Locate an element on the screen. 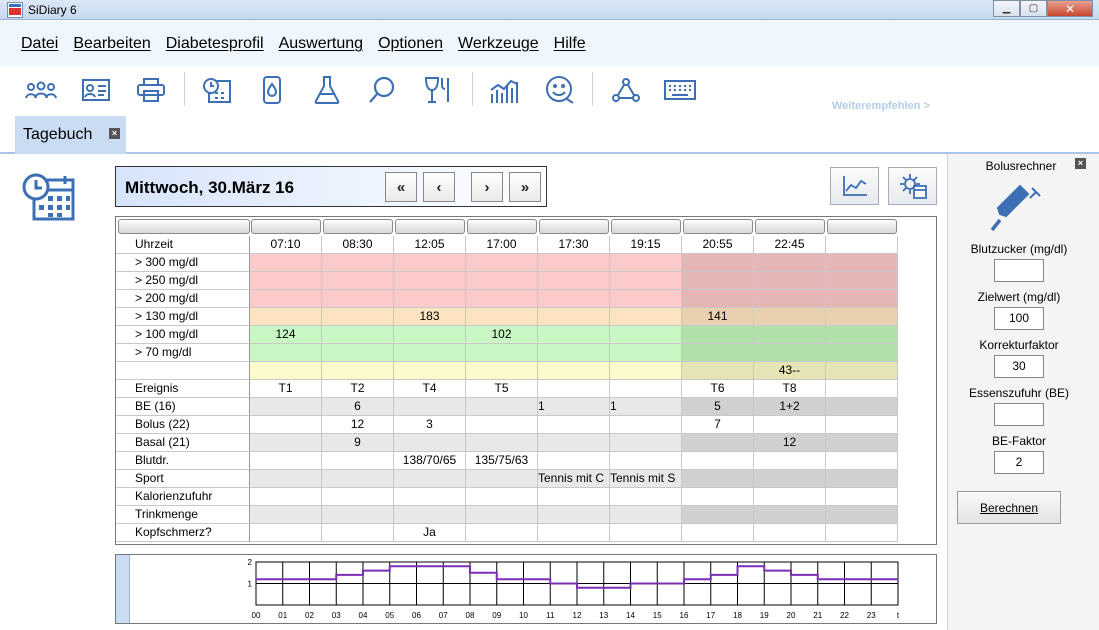  menu-hilfe: Hilfe is located at coordinates (570, 44).